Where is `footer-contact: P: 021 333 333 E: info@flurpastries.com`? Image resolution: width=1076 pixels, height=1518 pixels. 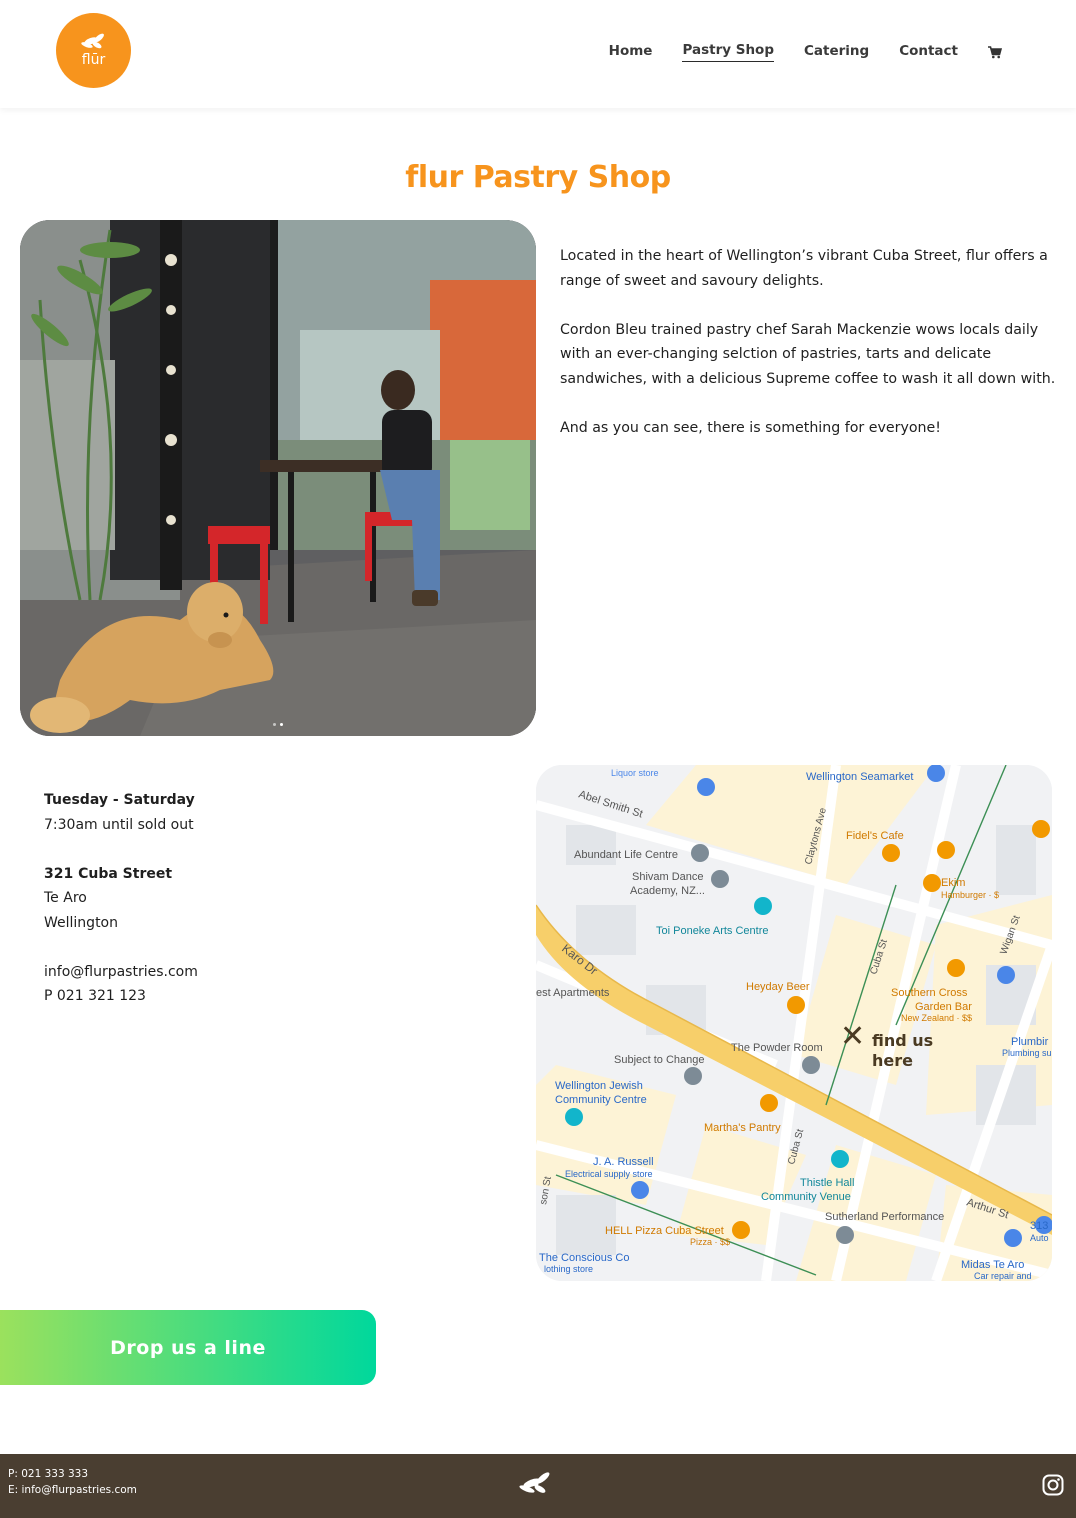
footer-contact: P: 021 333 333 E: info@flurpastries.com is located at coordinates (72, 1482).